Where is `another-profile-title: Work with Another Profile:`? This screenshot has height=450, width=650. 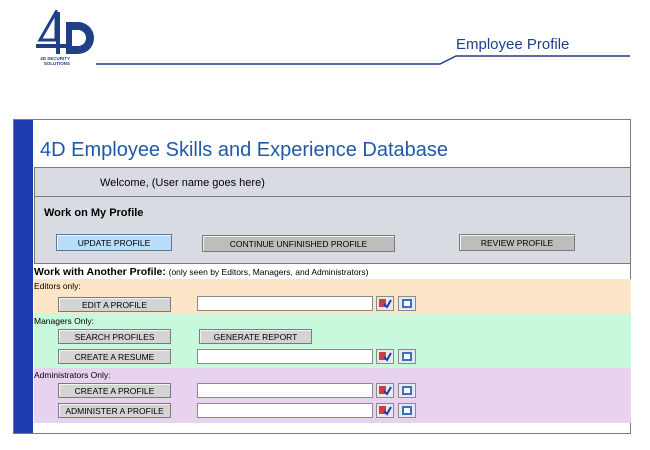 another-profile-title: Work with Another Profile: is located at coordinates (100, 272).